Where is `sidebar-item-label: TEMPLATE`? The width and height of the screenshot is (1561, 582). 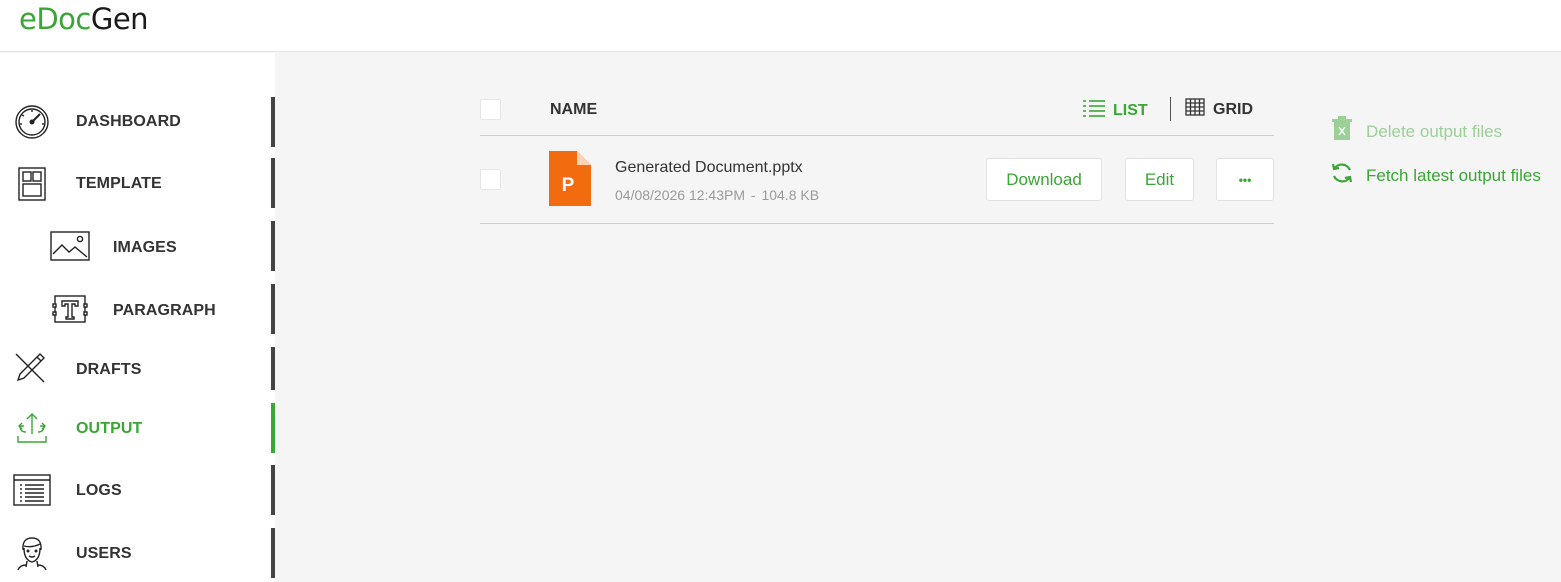
sidebar-item-label: TEMPLATE is located at coordinates (119, 183).